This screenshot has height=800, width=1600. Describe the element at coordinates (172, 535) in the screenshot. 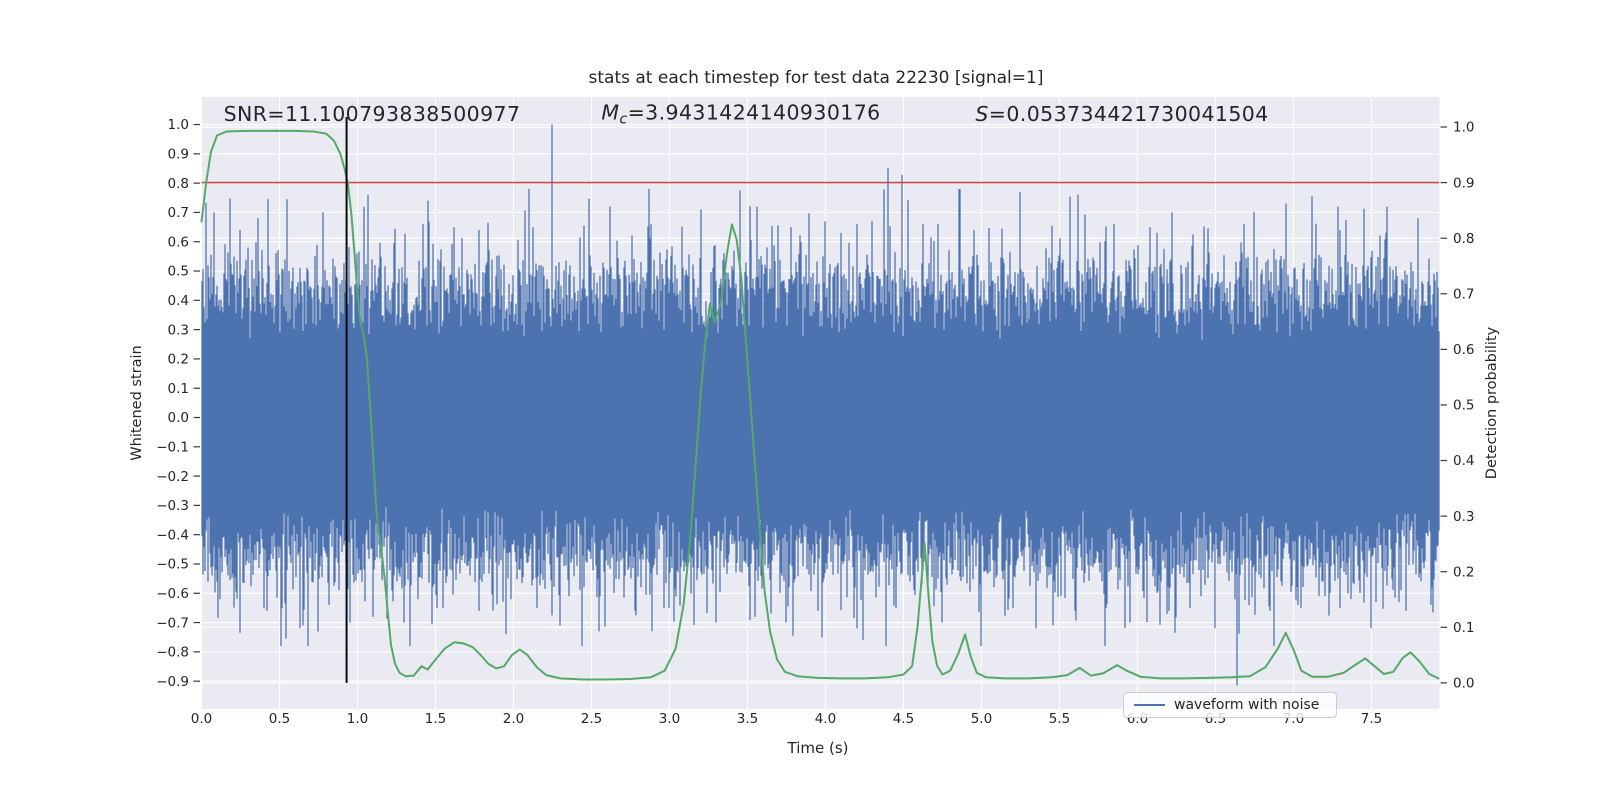

I see `y-left-tick-label: −0.4` at that location.